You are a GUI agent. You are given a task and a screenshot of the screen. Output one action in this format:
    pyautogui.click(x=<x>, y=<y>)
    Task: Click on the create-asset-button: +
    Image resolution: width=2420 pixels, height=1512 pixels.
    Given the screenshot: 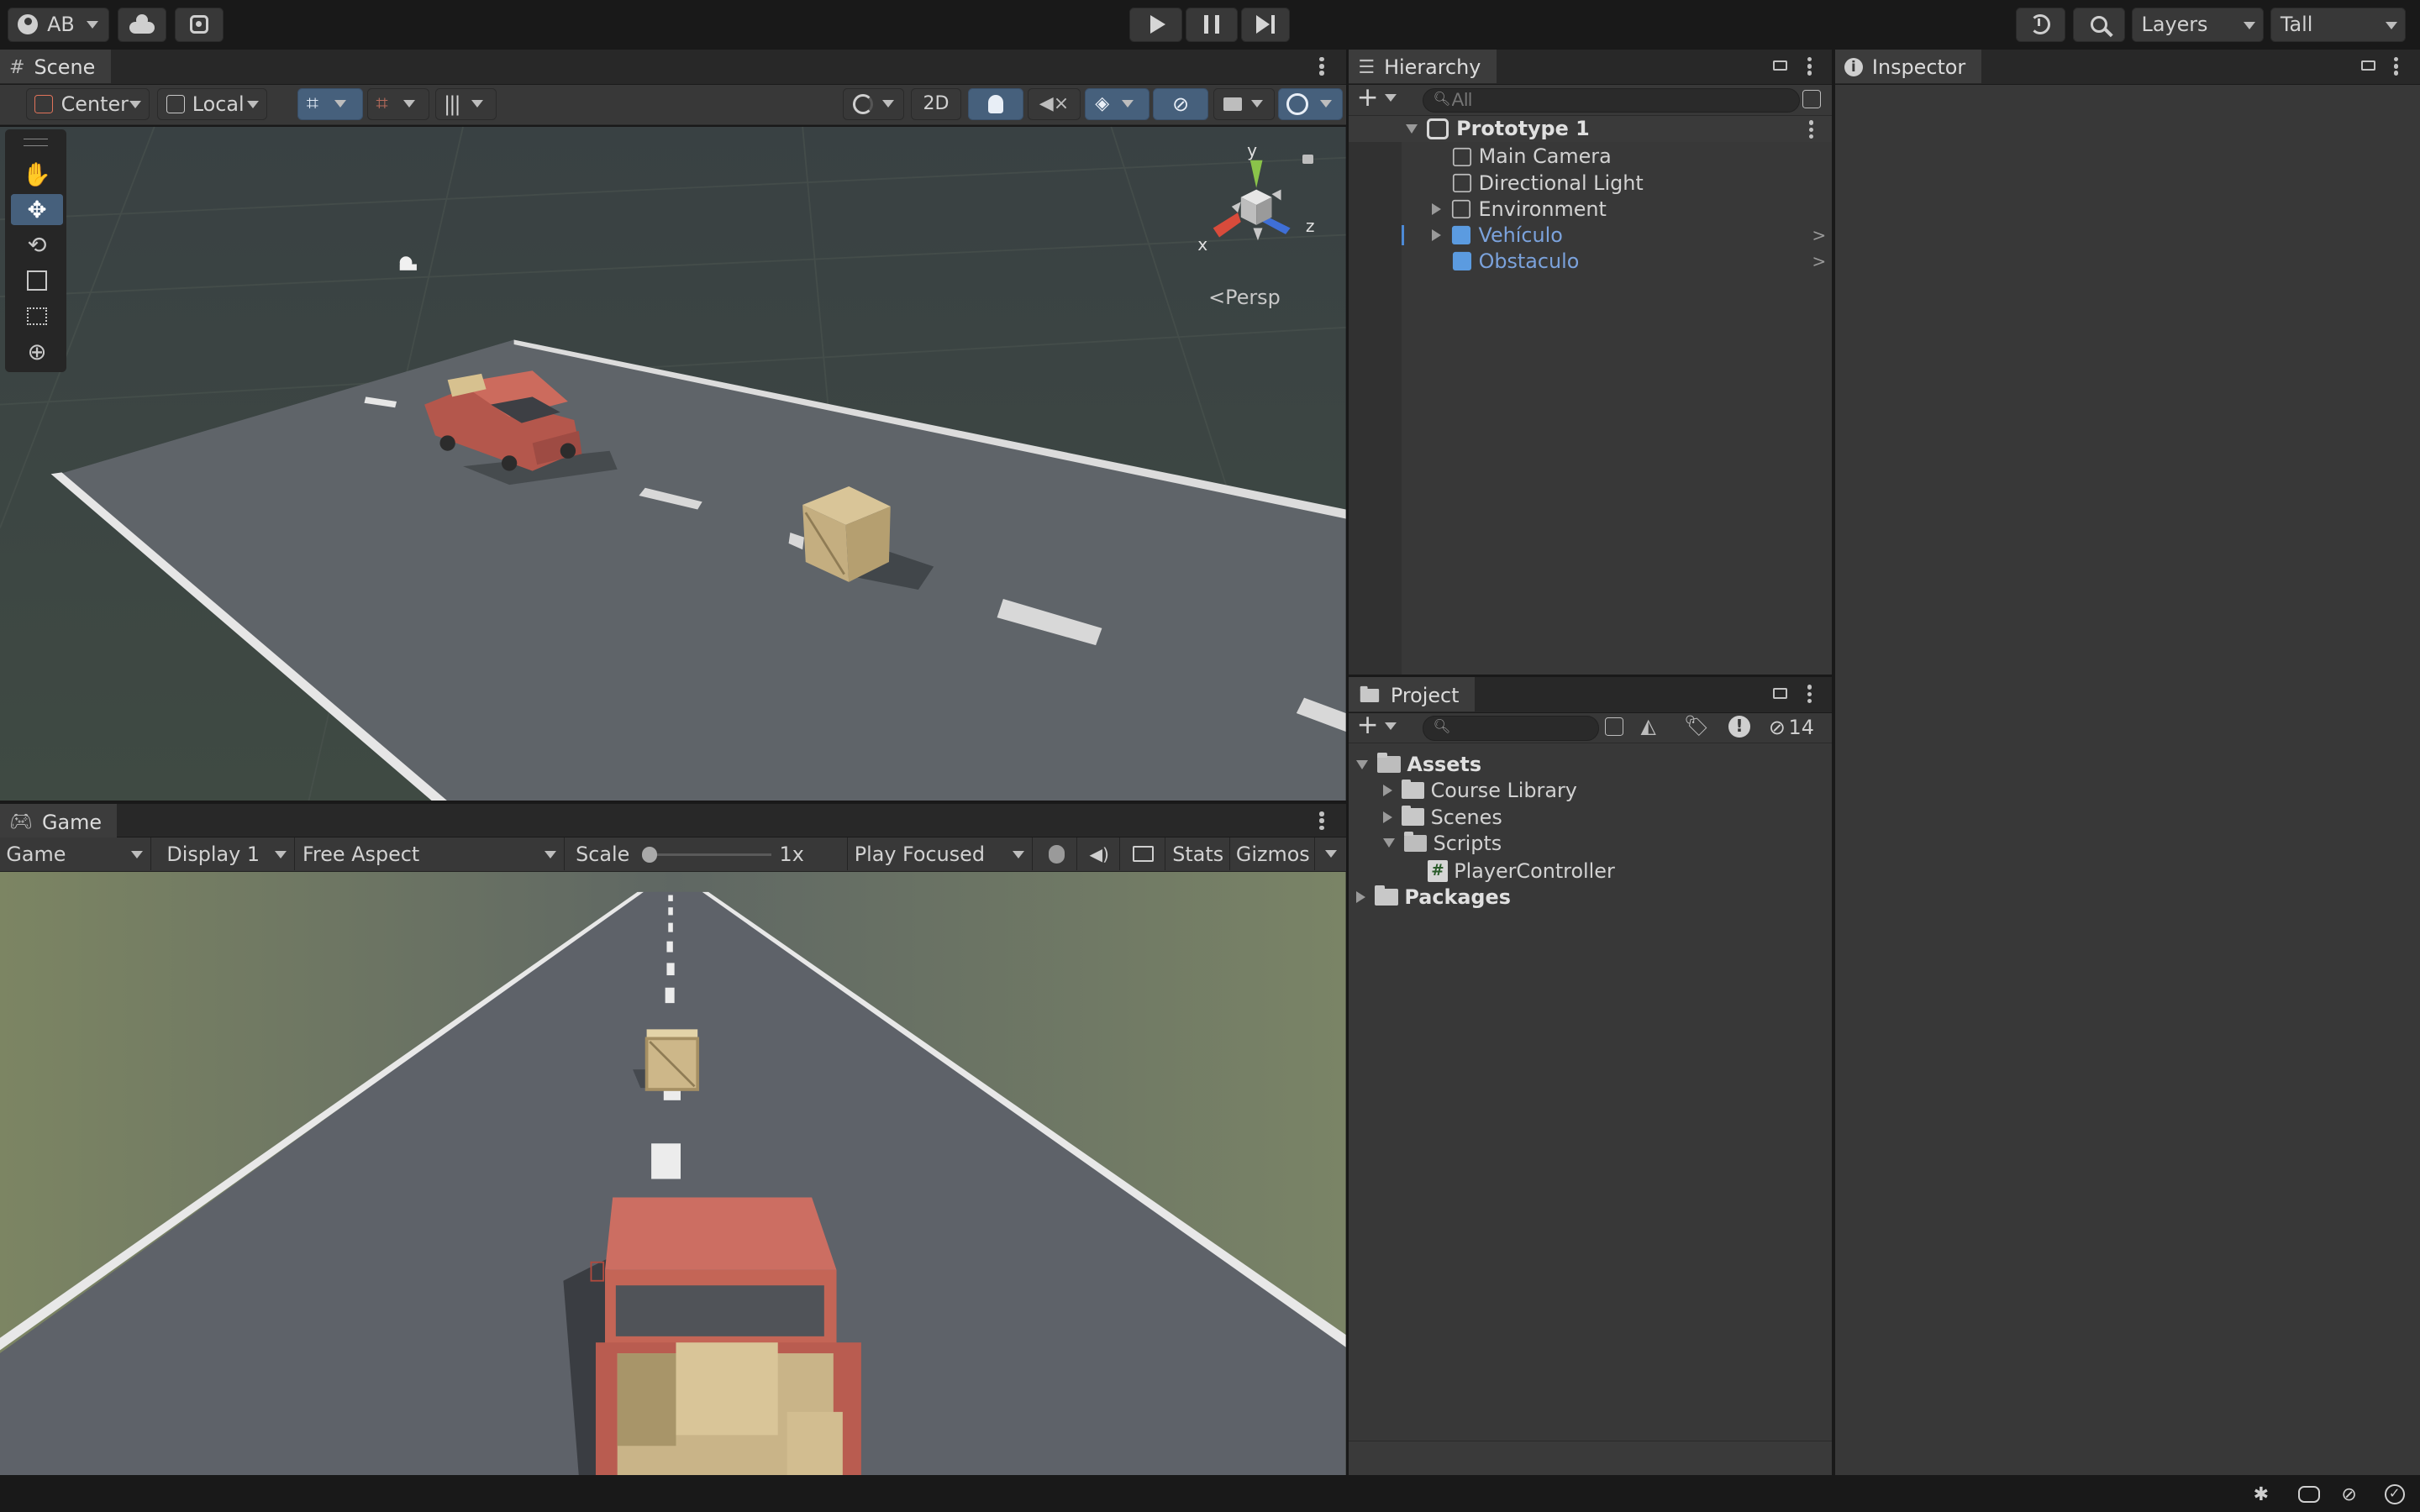 What is the action you would take?
    pyautogui.click(x=1381, y=726)
    